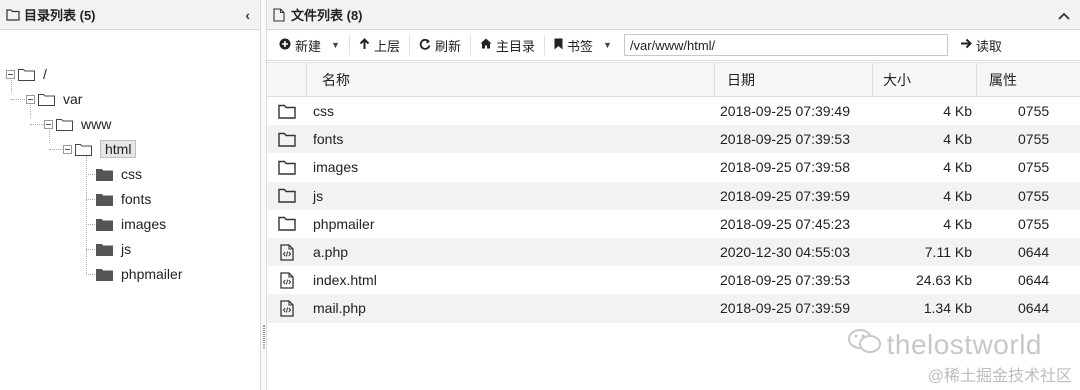 This screenshot has width=1080, height=390. What do you see at coordinates (947, 308) in the screenshot?
I see `file-size-cell: 1.34 Kb` at bounding box center [947, 308].